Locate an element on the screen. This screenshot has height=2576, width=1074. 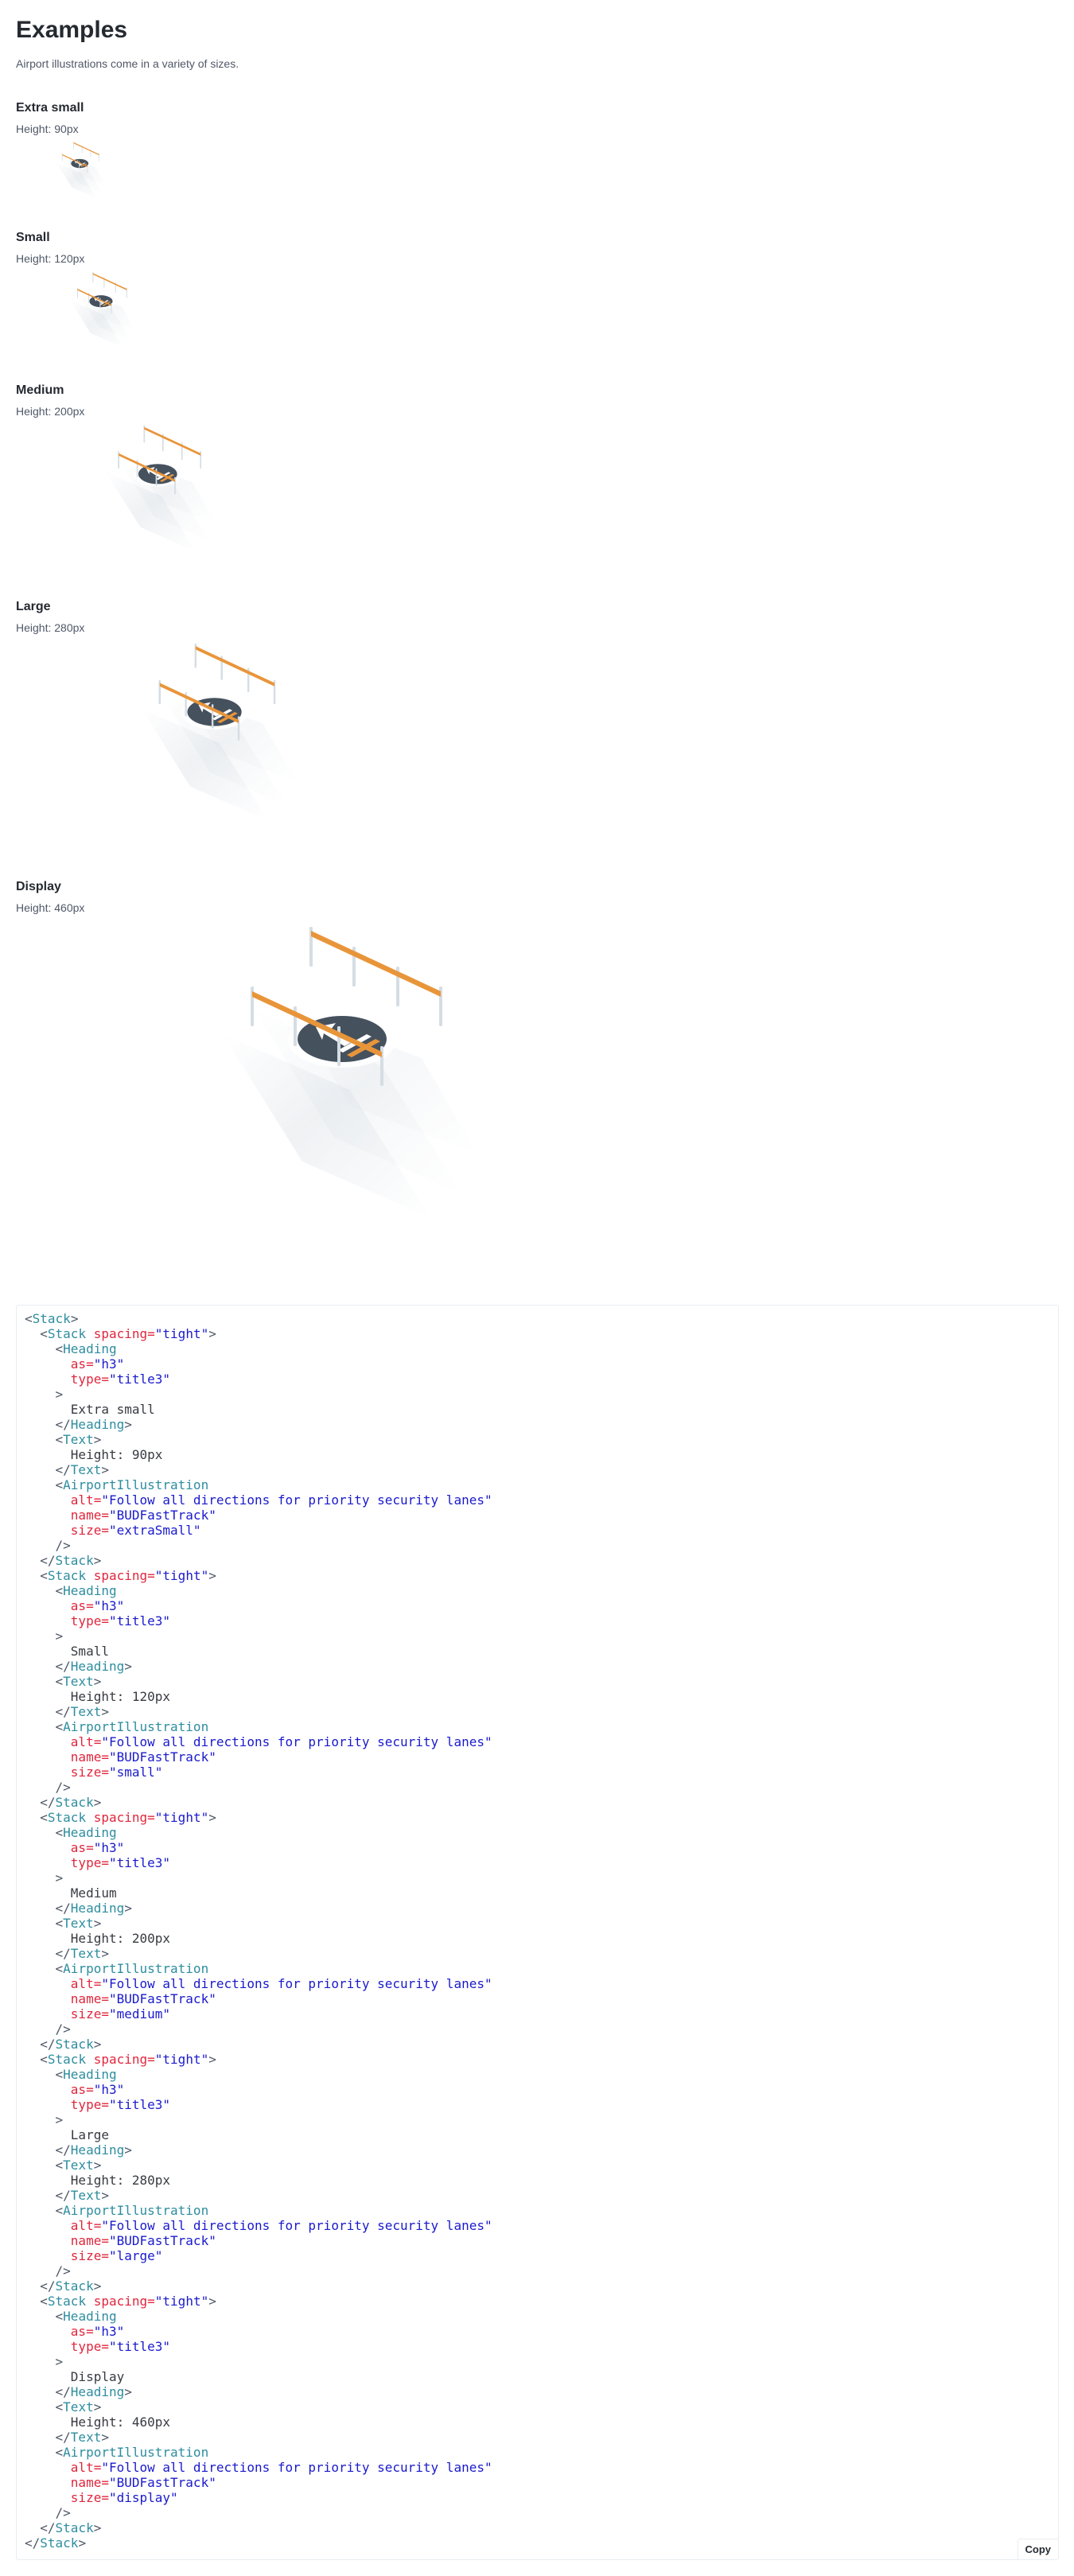
code-token-text: Height: 120px is located at coordinates (98, 1697).